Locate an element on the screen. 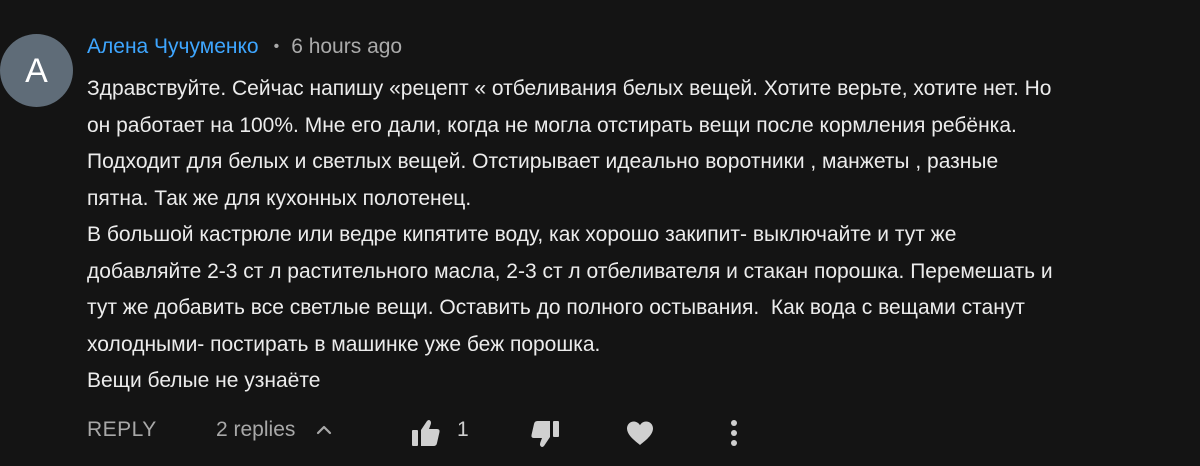 The height and width of the screenshot is (466, 1200). like-count: 1 is located at coordinates (463, 429).